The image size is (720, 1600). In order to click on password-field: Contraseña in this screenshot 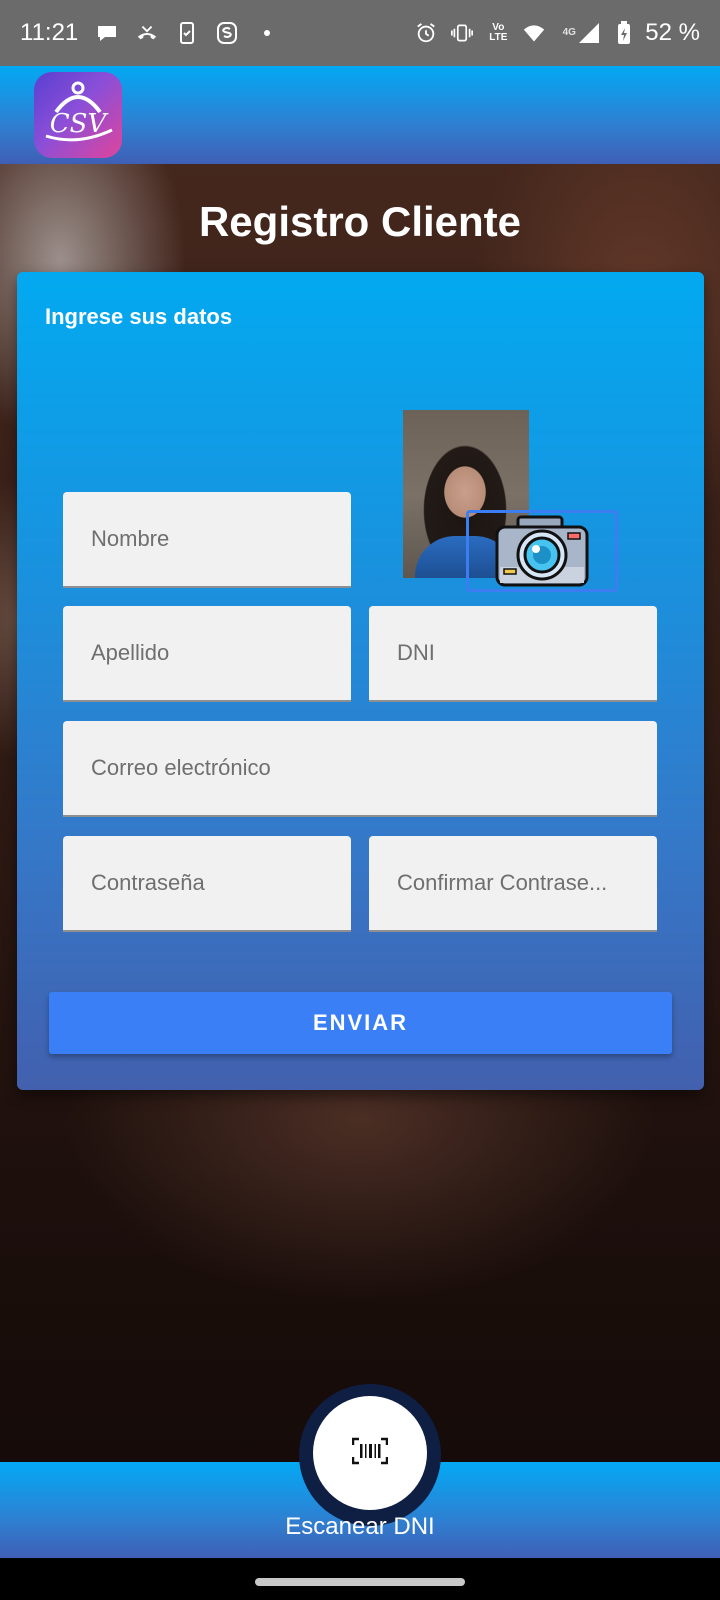, I will do `click(207, 884)`.